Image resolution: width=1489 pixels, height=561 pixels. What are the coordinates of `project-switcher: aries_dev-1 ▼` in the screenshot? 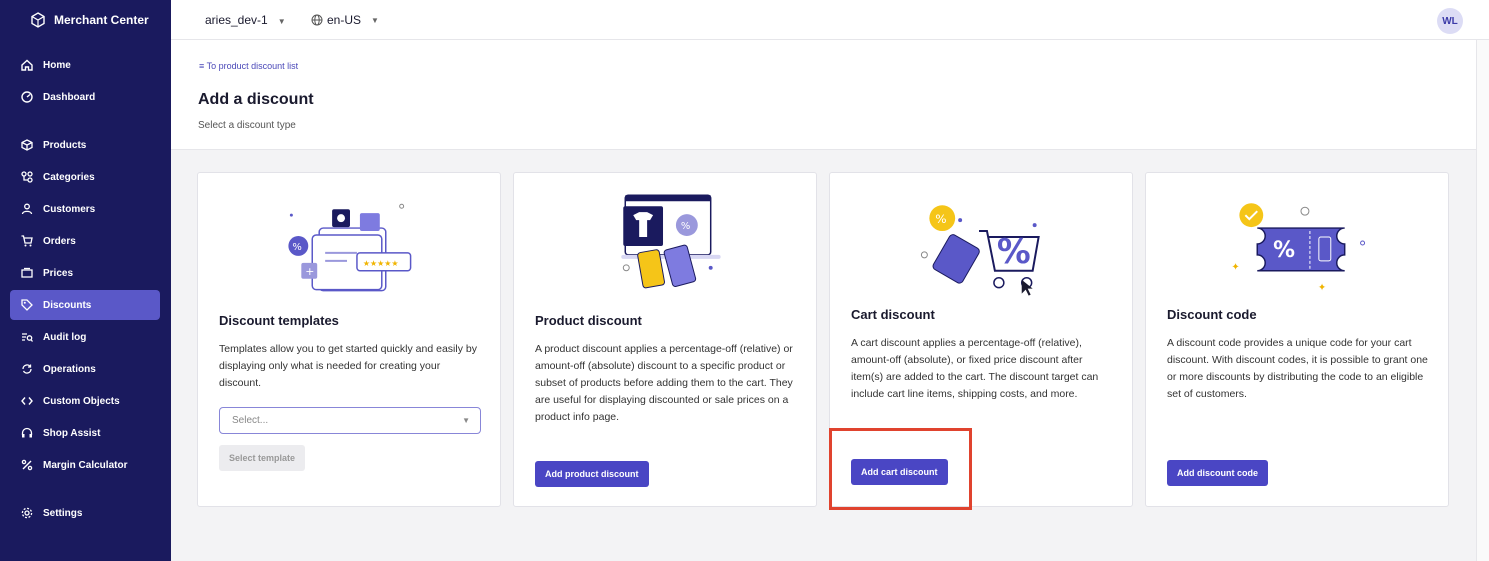 It's located at (245, 20).